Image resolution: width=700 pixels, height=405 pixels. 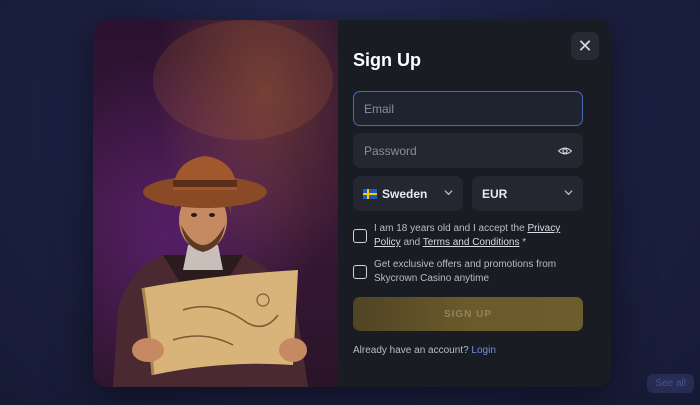 What do you see at coordinates (483, 350) in the screenshot?
I see `login-link: Login` at bounding box center [483, 350].